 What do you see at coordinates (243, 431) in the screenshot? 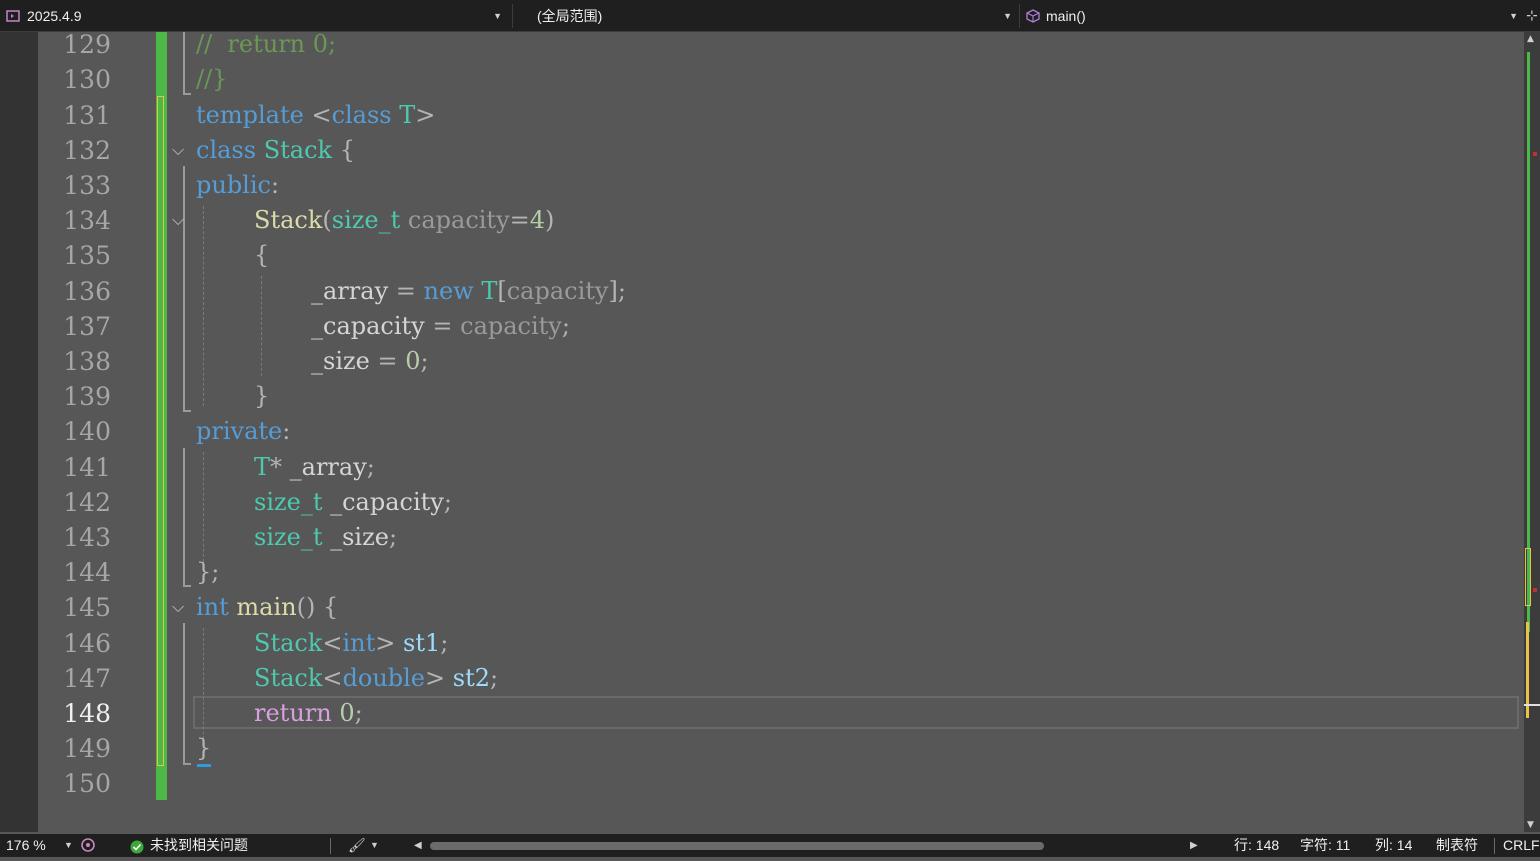
I see `code-line: private:` at bounding box center [243, 431].